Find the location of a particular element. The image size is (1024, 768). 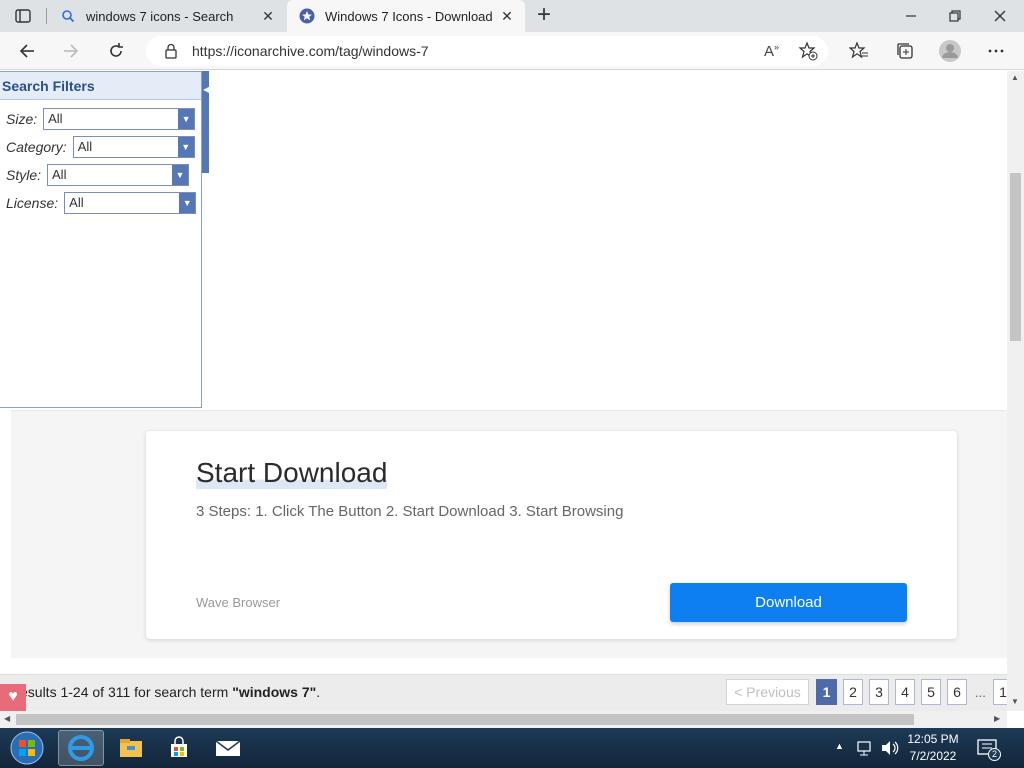

tab-title: windows 7 icons - Search is located at coordinates (160, 16).